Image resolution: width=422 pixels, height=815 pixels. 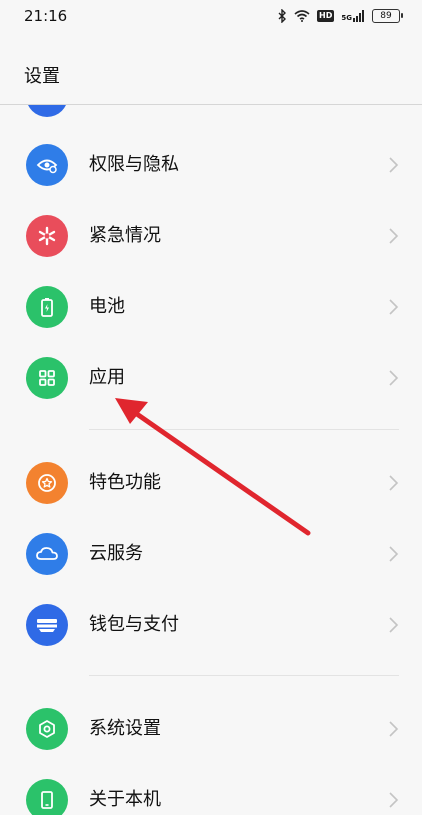 I want to click on signal-icon: 5G, so click(x=353, y=16).